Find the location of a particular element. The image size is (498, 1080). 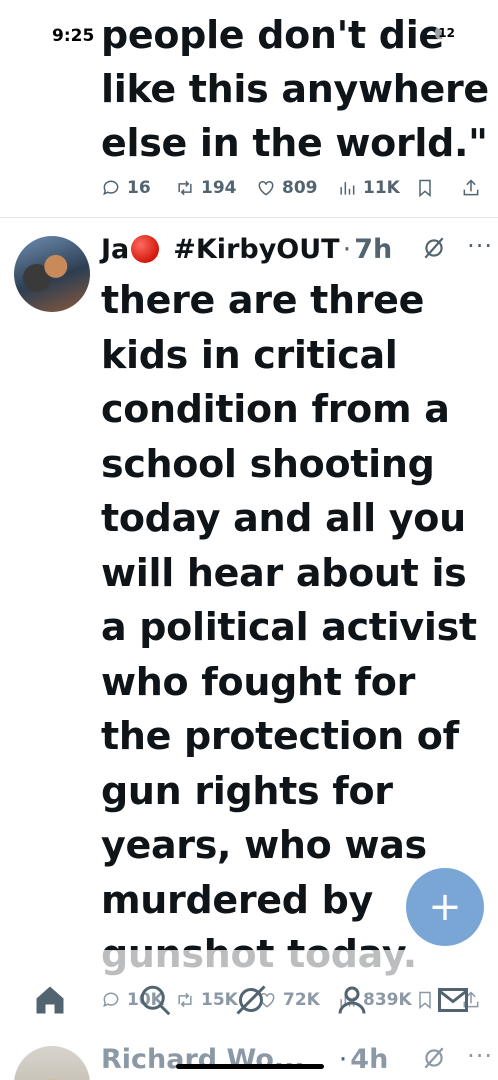

repost-icon is located at coordinates (185, 188).